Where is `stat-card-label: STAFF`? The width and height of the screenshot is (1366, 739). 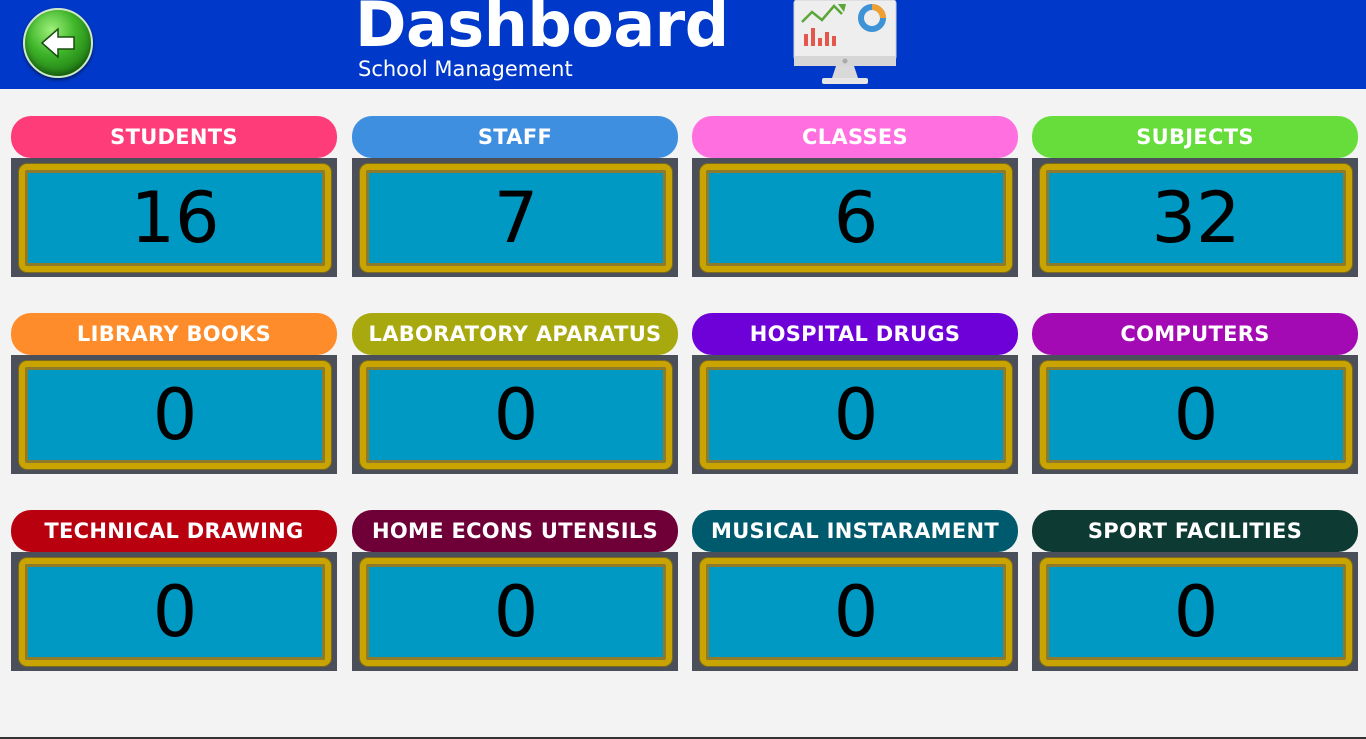 stat-card-label: STAFF is located at coordinates (515, 137).